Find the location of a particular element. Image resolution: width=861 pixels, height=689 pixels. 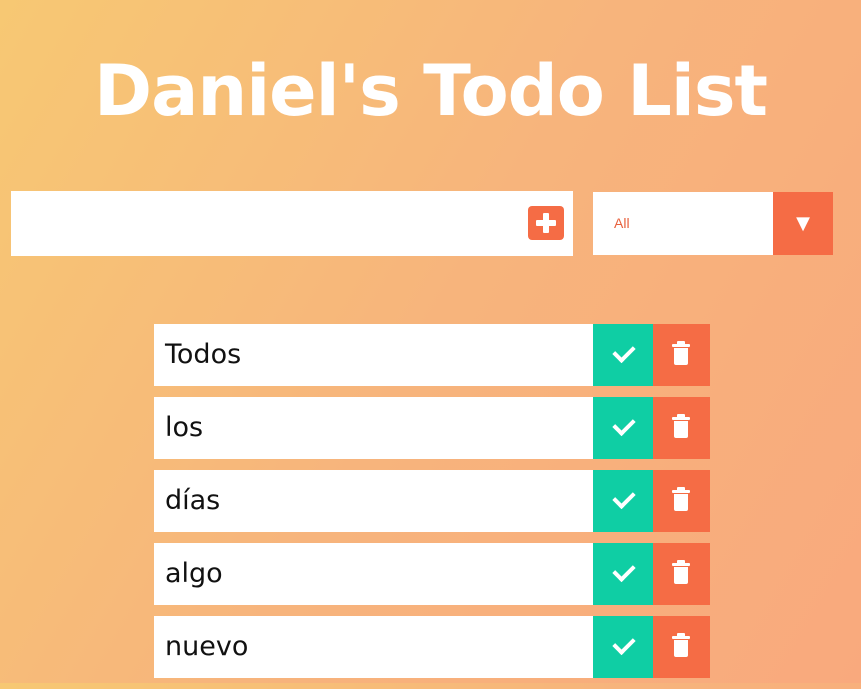

todo-text: días is located at coordinates (193, 500).